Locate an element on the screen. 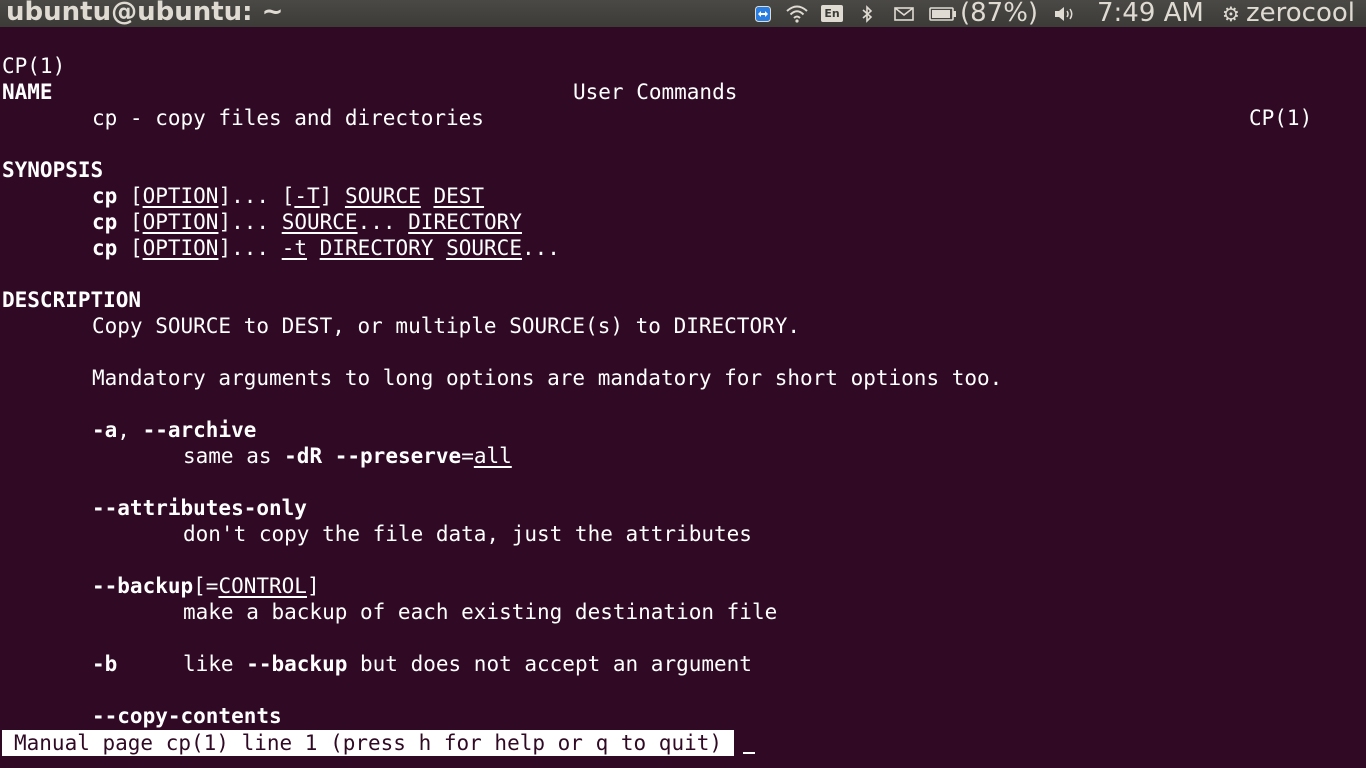 The image size is (1366, 768). bluetooth-icon is located at coordinates (867, 13).